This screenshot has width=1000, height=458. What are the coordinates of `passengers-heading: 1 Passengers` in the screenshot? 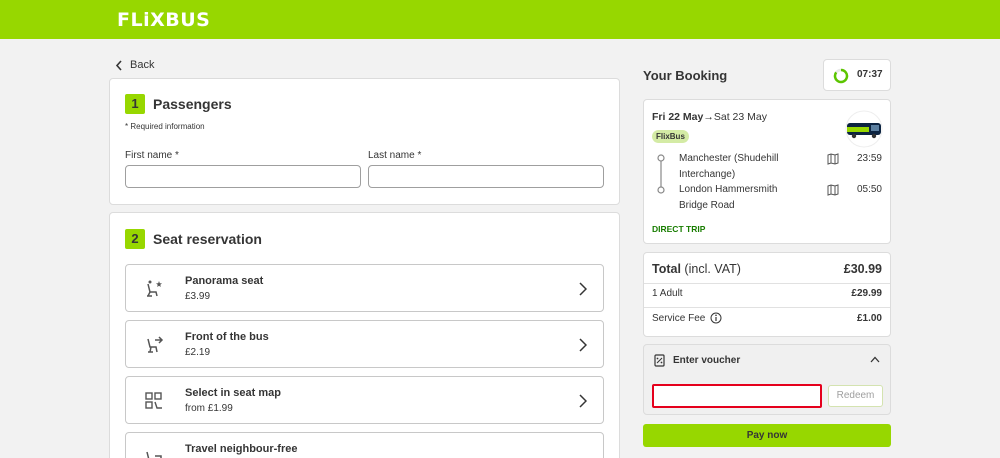 It's located at (178, 104).